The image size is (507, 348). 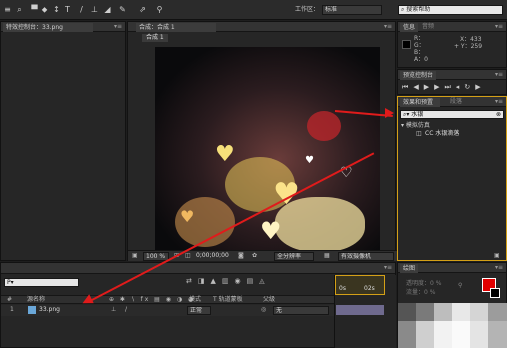 What do you see at coordinates (342, 288) in the screenshot?
I see `ruler-start: 0s` at bounding box center [342, 288].